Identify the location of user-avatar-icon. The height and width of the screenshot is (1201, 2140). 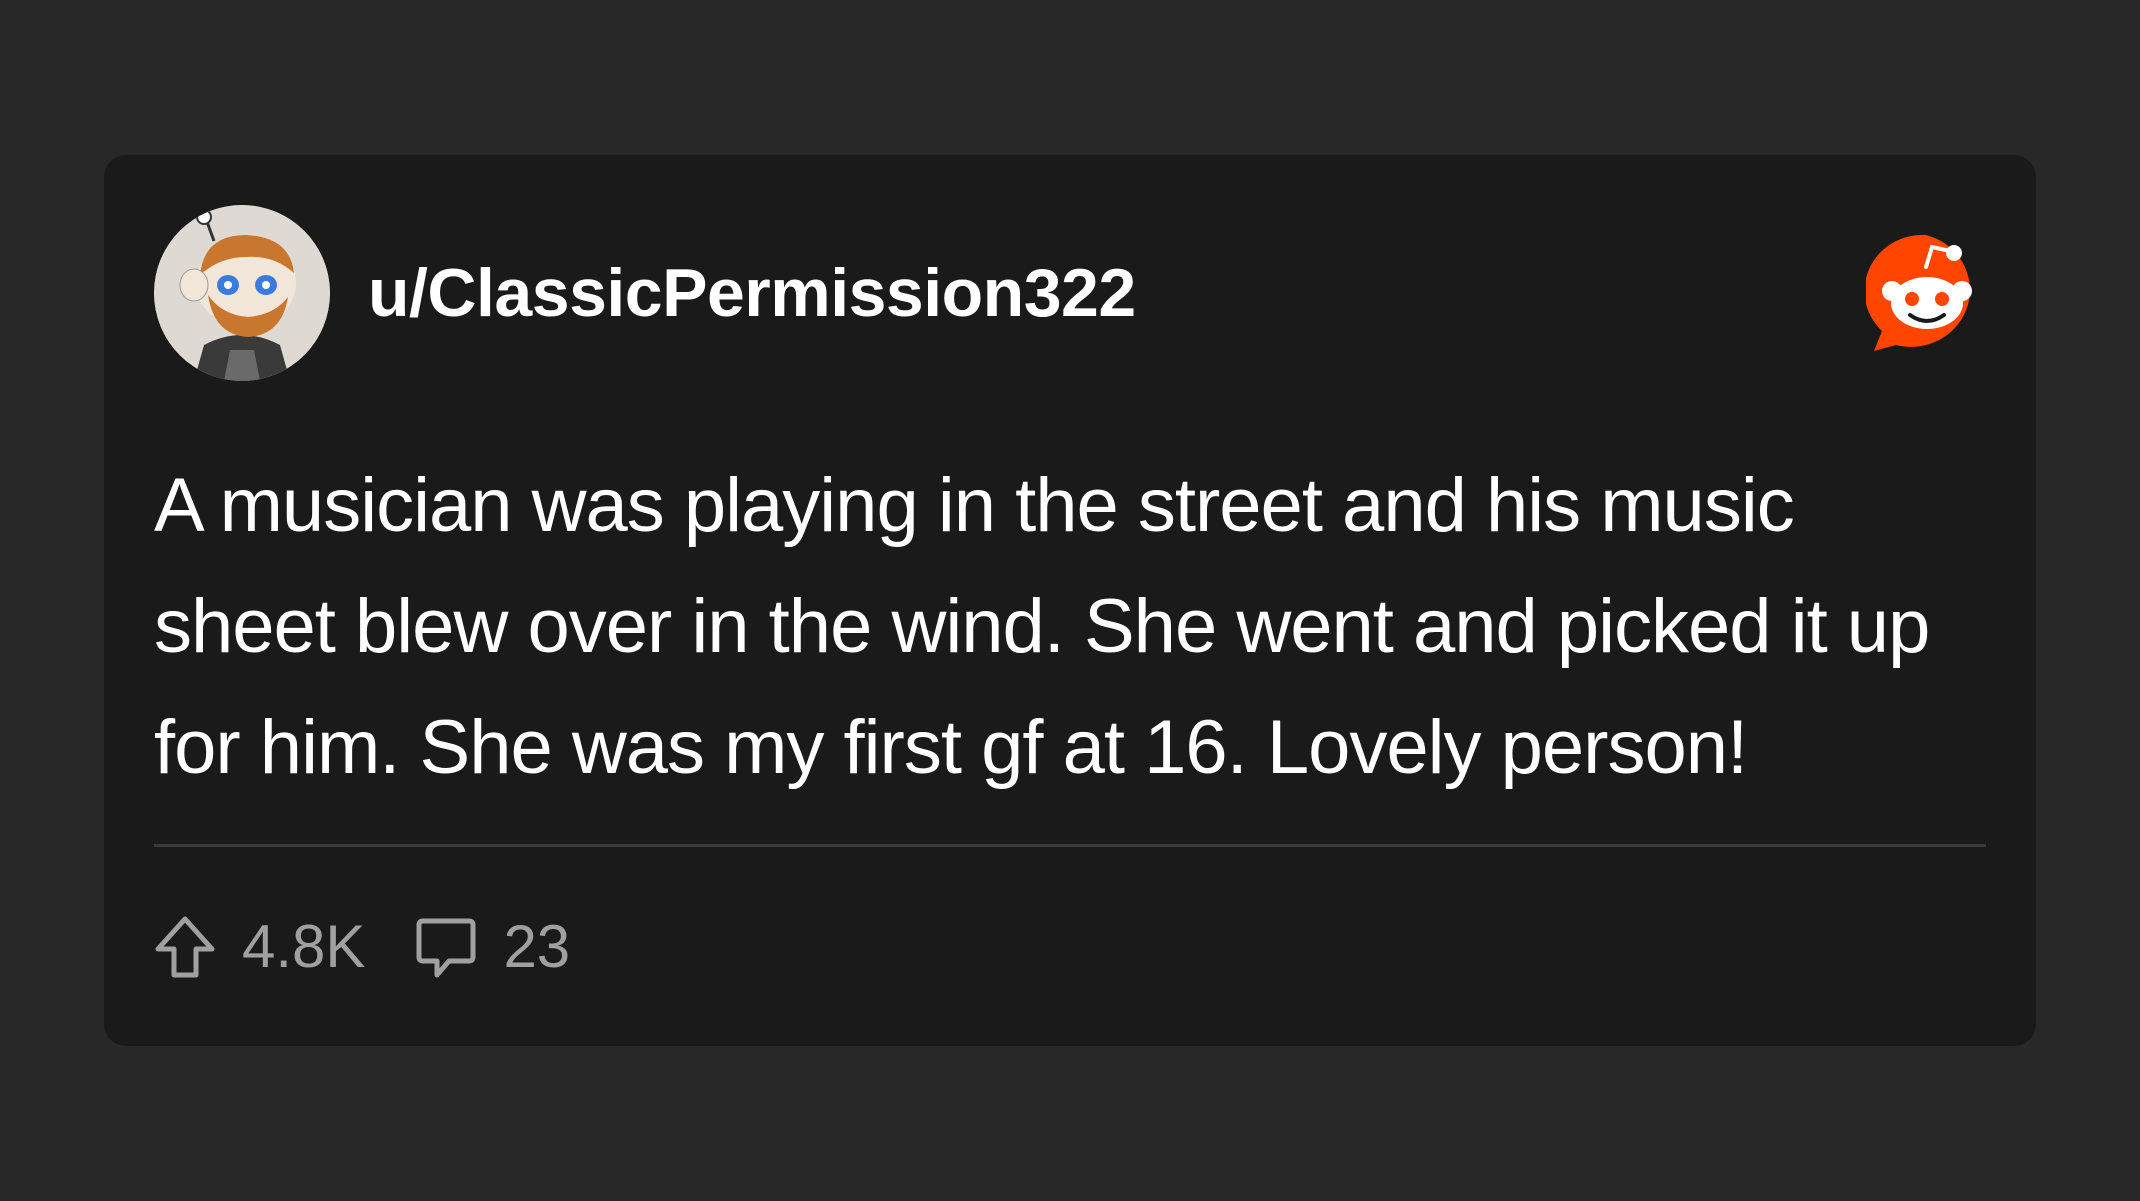
(242, 293).